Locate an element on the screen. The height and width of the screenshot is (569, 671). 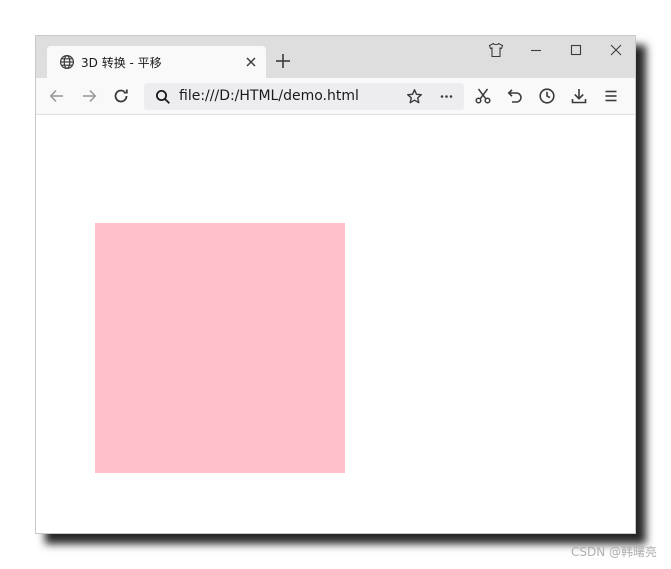
new-tab-button is located at coordinates (283, 61).